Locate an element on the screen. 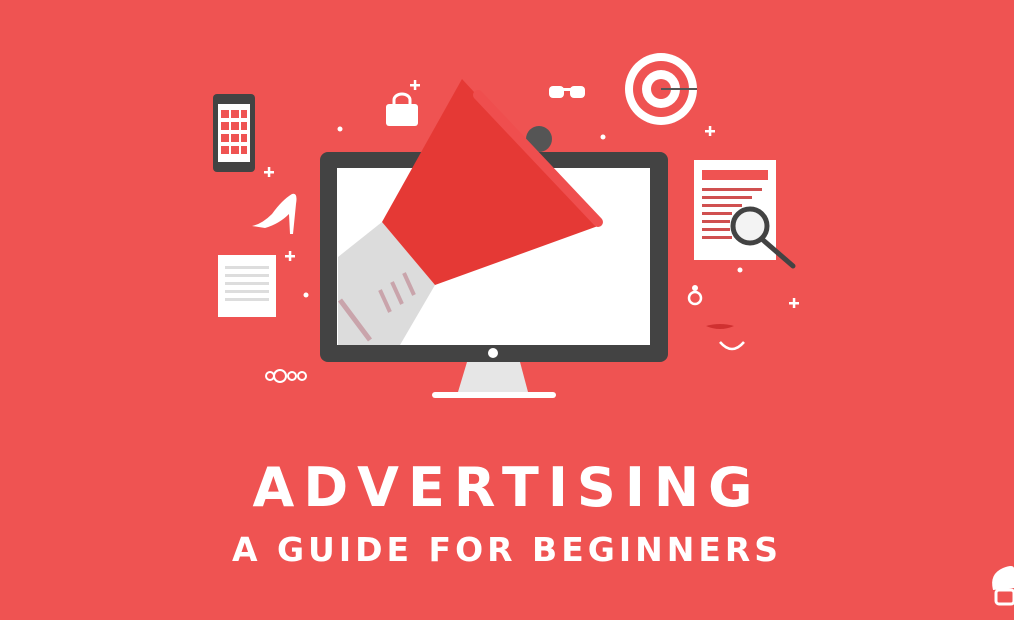 Image resolution: width=1014 pixels, height=620 pixels. mustache-icon is located at coordinates (725, 337).